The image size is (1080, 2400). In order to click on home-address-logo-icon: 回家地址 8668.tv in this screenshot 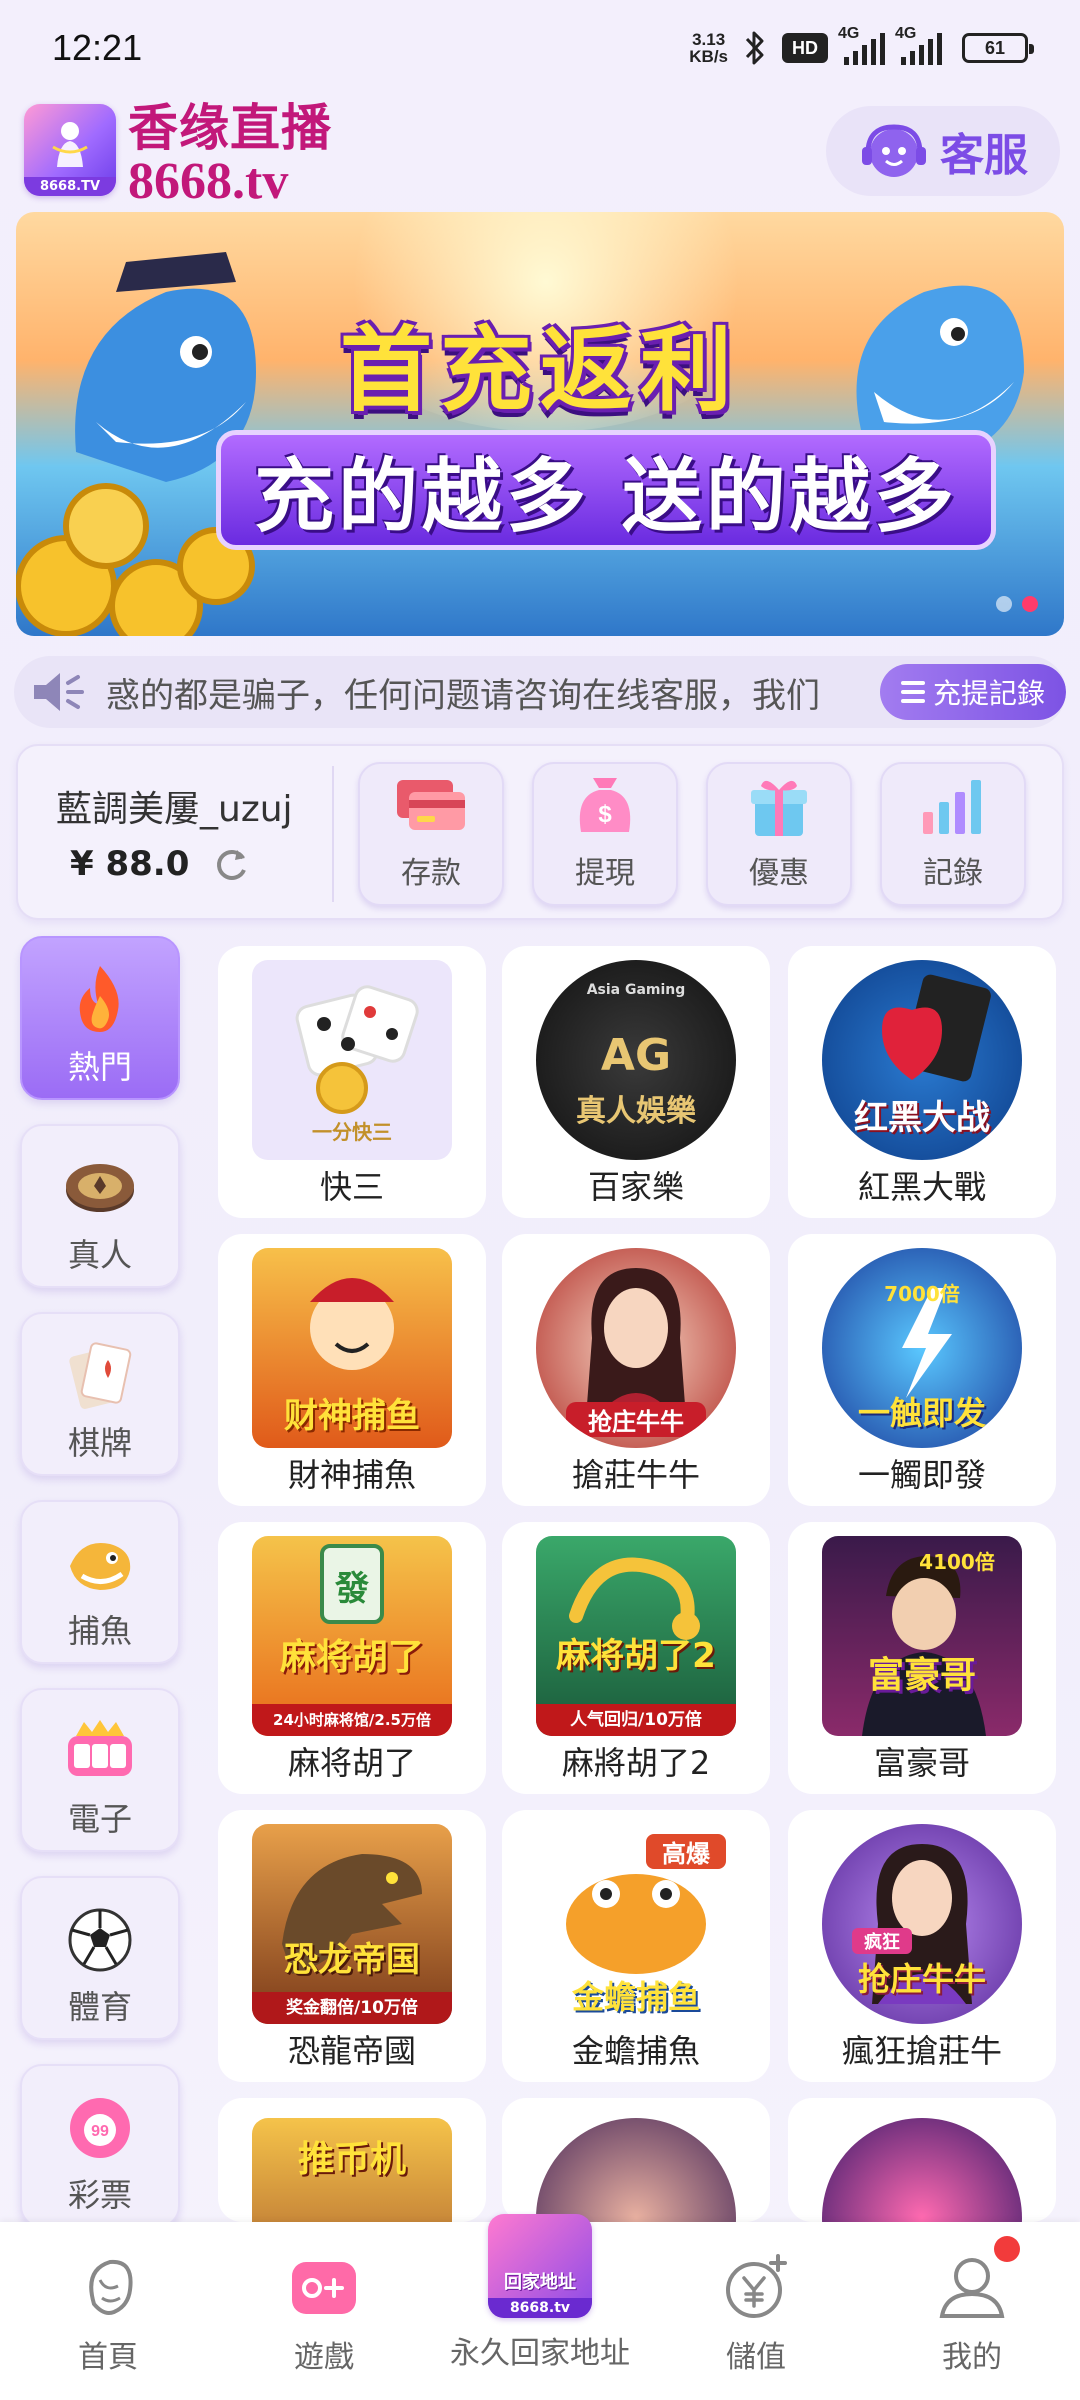, I will do `click(540, 2266)`.